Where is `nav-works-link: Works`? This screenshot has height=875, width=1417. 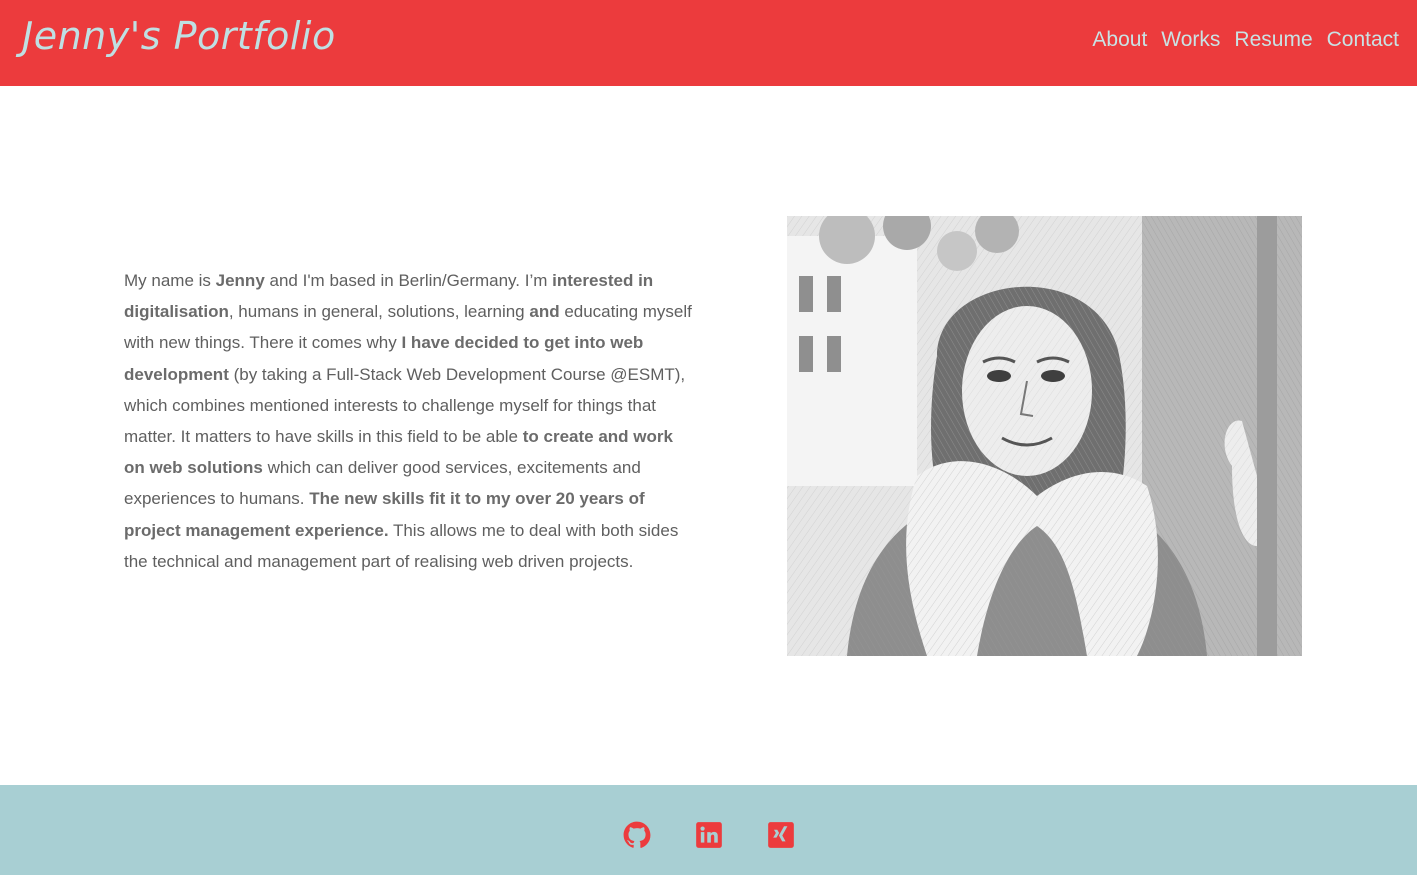 nav-works-link: Works is located at coordinates (1190, 40).